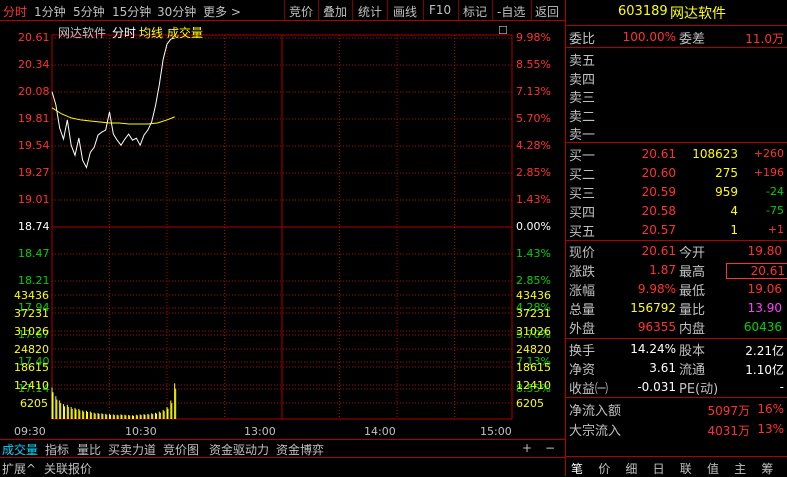  Describe the element at coordinates (533, 385) in the screenshot. I see `volume-axis-label-right: 12410` at that location.